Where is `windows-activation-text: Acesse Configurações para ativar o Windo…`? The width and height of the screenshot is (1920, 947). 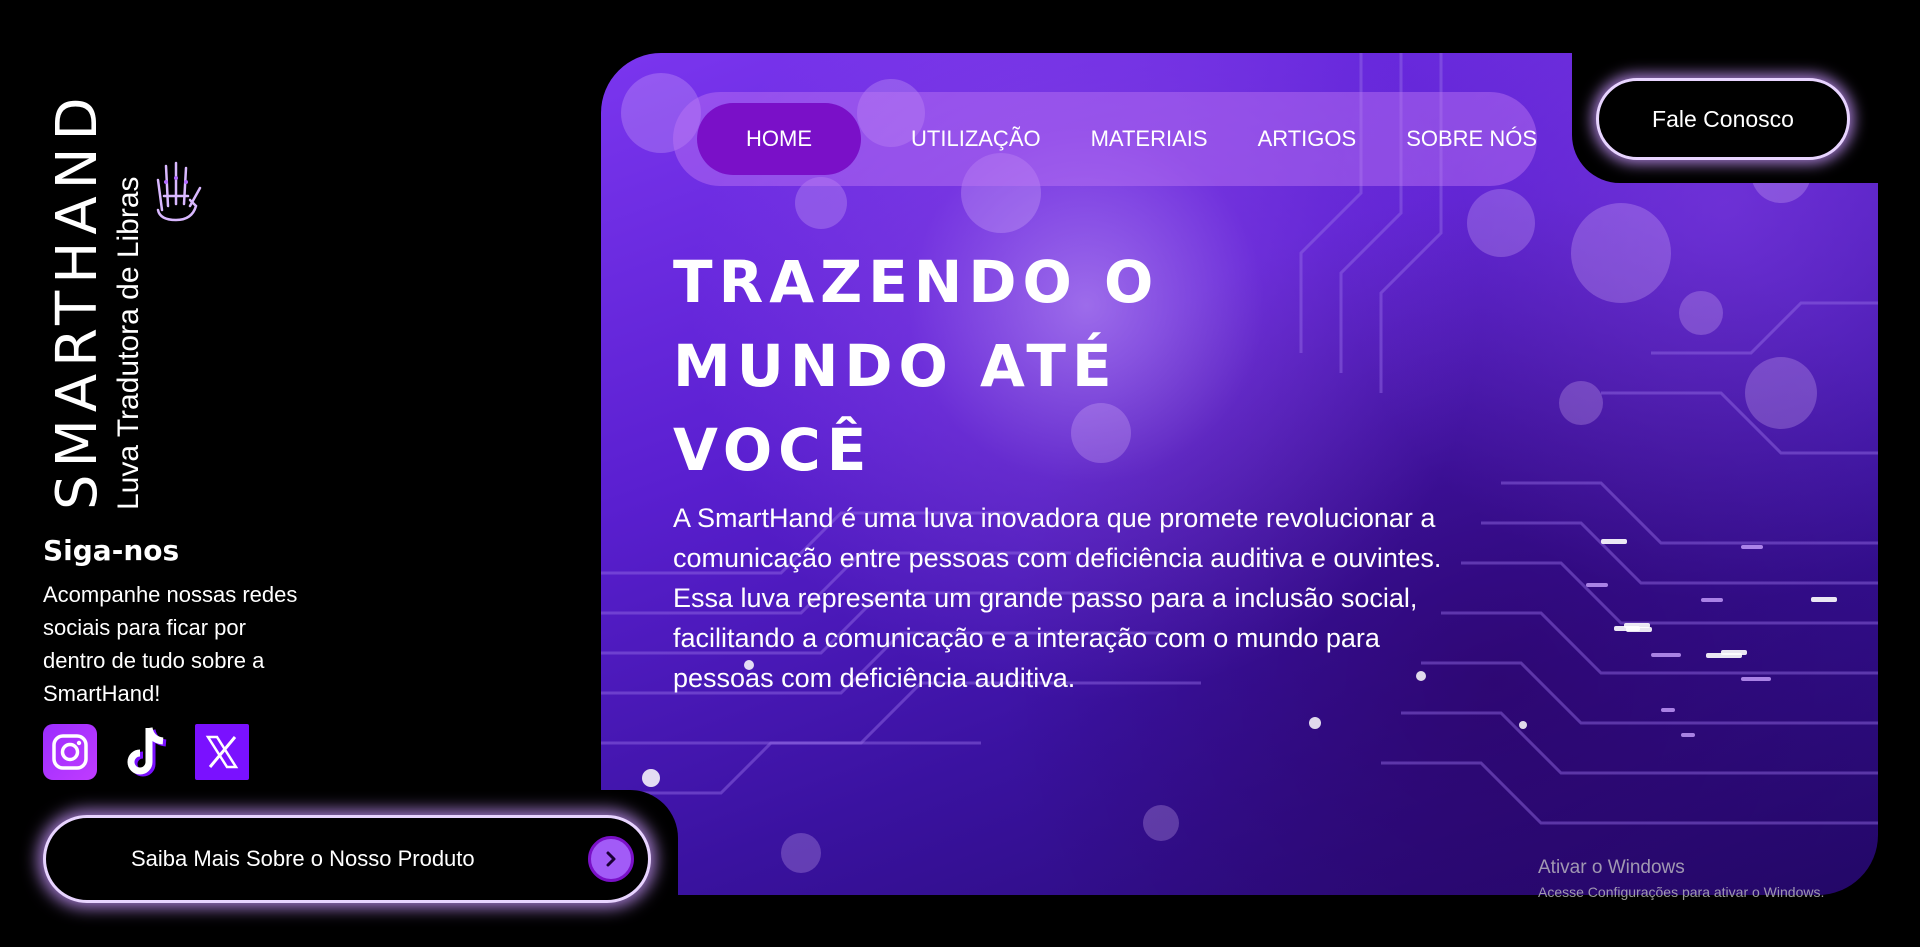 windows-activation-text: Acesse Configurações para ativar o Windo… is located at coordinates (1681, 892).